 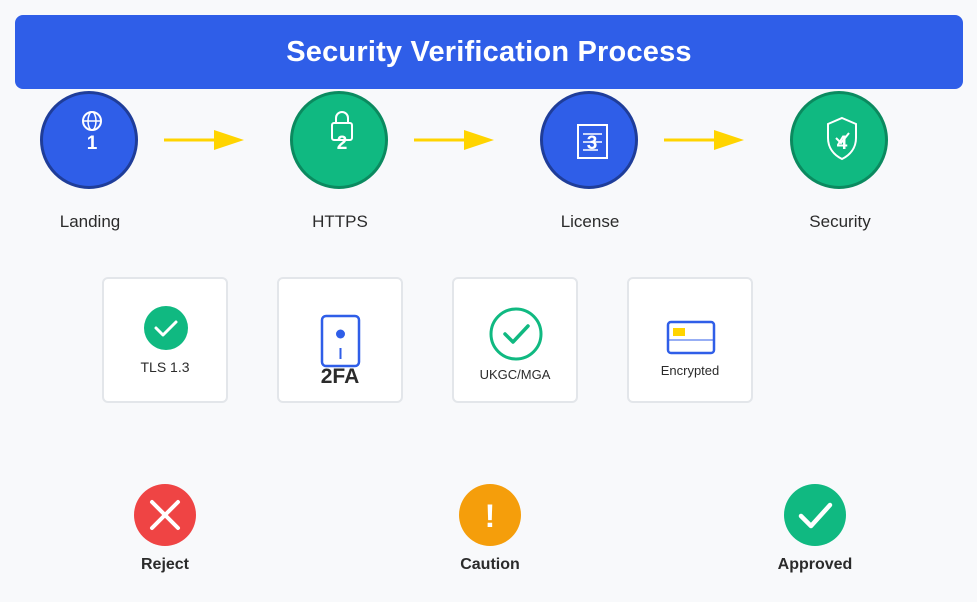 What do you see at coordinates (90, 221) in the screenshot?
I see `step-label-landing: Landing` at bounding box center [90, 221].